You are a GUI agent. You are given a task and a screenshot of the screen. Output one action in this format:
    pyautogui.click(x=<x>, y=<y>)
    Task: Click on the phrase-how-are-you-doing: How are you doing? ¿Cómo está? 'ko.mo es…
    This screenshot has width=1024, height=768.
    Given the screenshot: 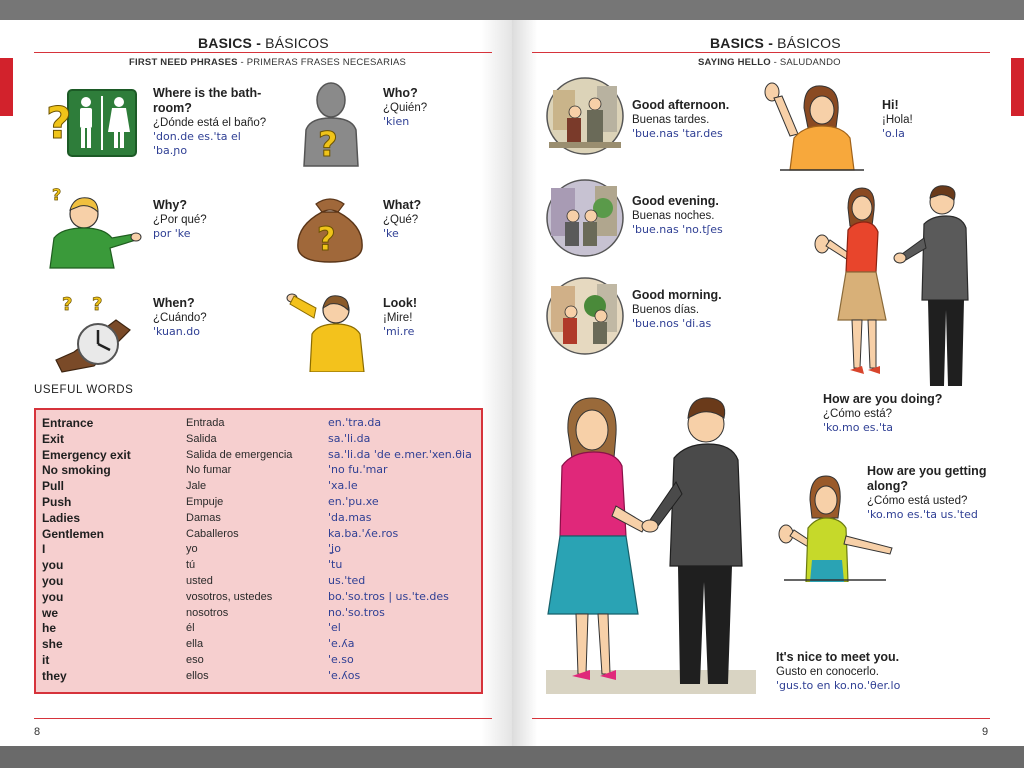 What is the action you would take?
    pyautogui.click(x=908, y=413)
    